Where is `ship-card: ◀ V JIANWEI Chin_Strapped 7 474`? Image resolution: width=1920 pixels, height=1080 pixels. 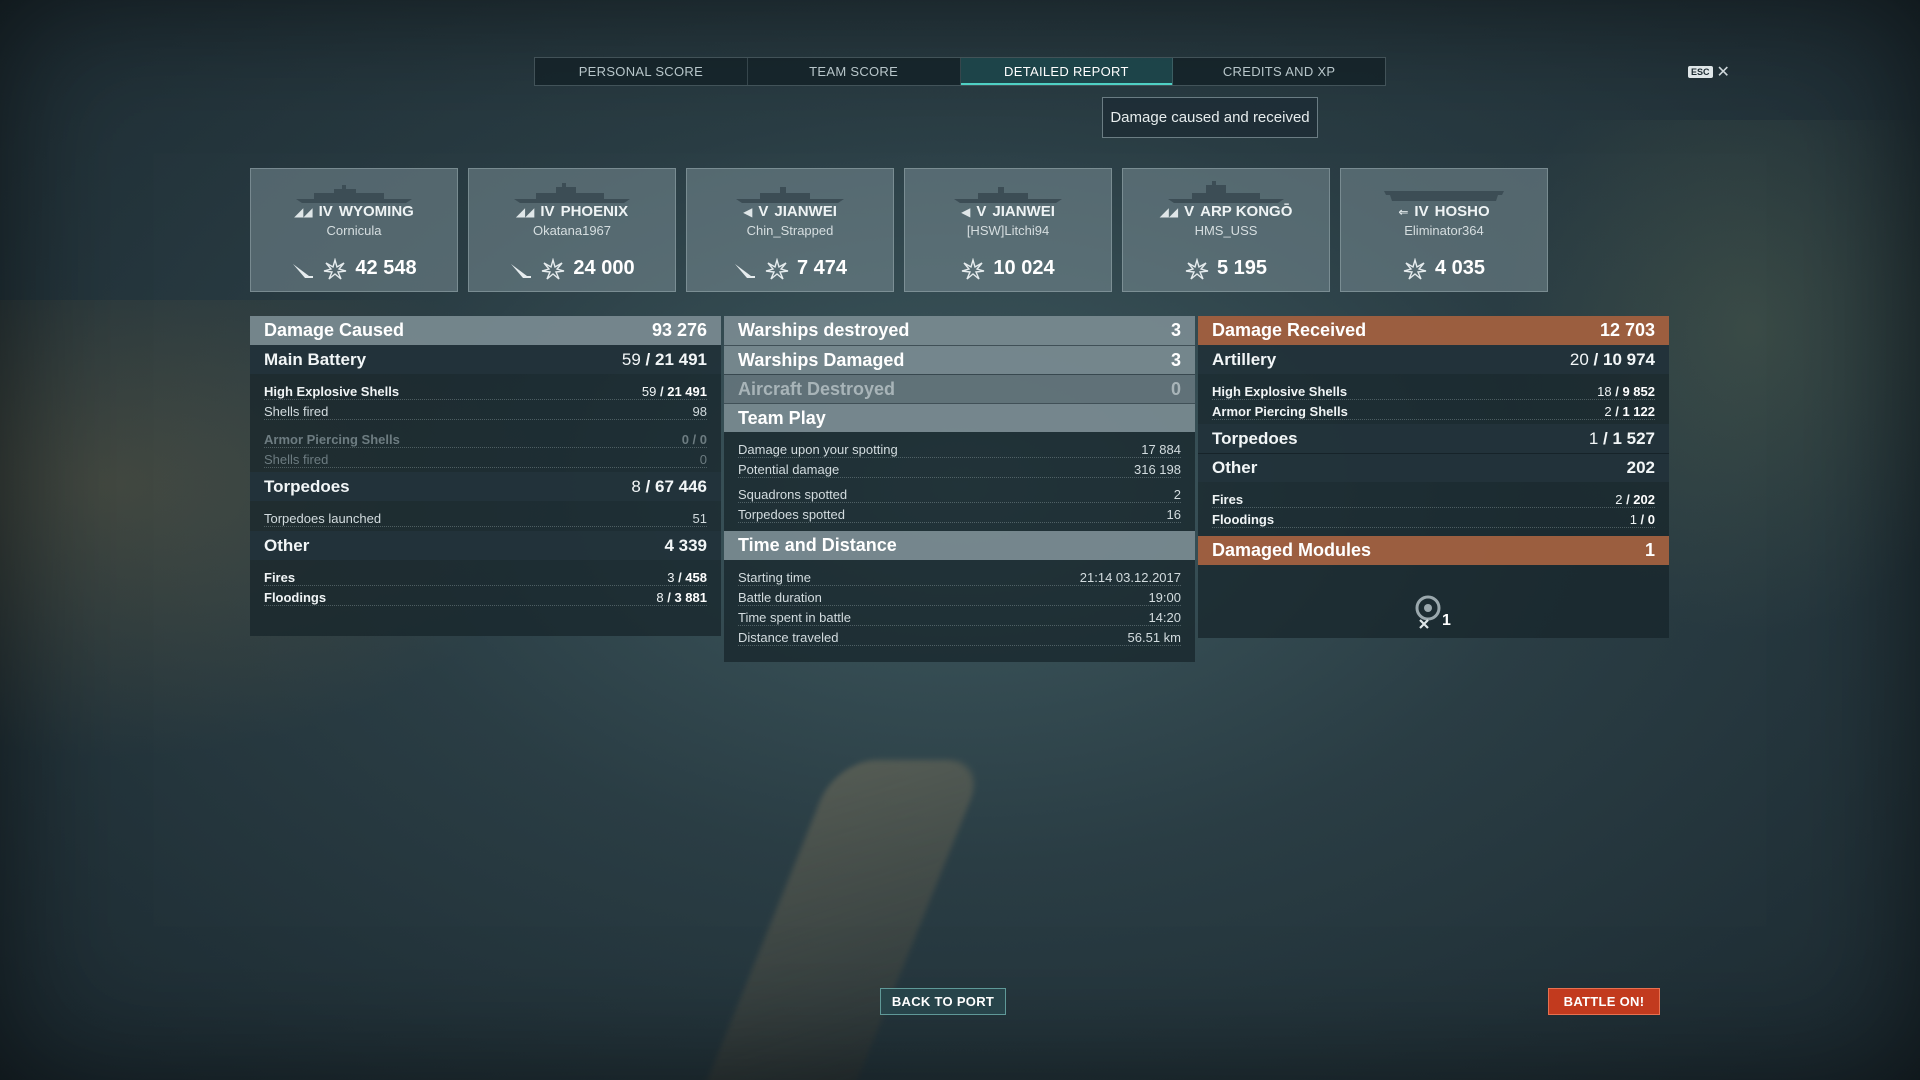 ship-card: ◀ V JIANWEI Chin_Strapped 7 474 is located at coordinates (790, 230).